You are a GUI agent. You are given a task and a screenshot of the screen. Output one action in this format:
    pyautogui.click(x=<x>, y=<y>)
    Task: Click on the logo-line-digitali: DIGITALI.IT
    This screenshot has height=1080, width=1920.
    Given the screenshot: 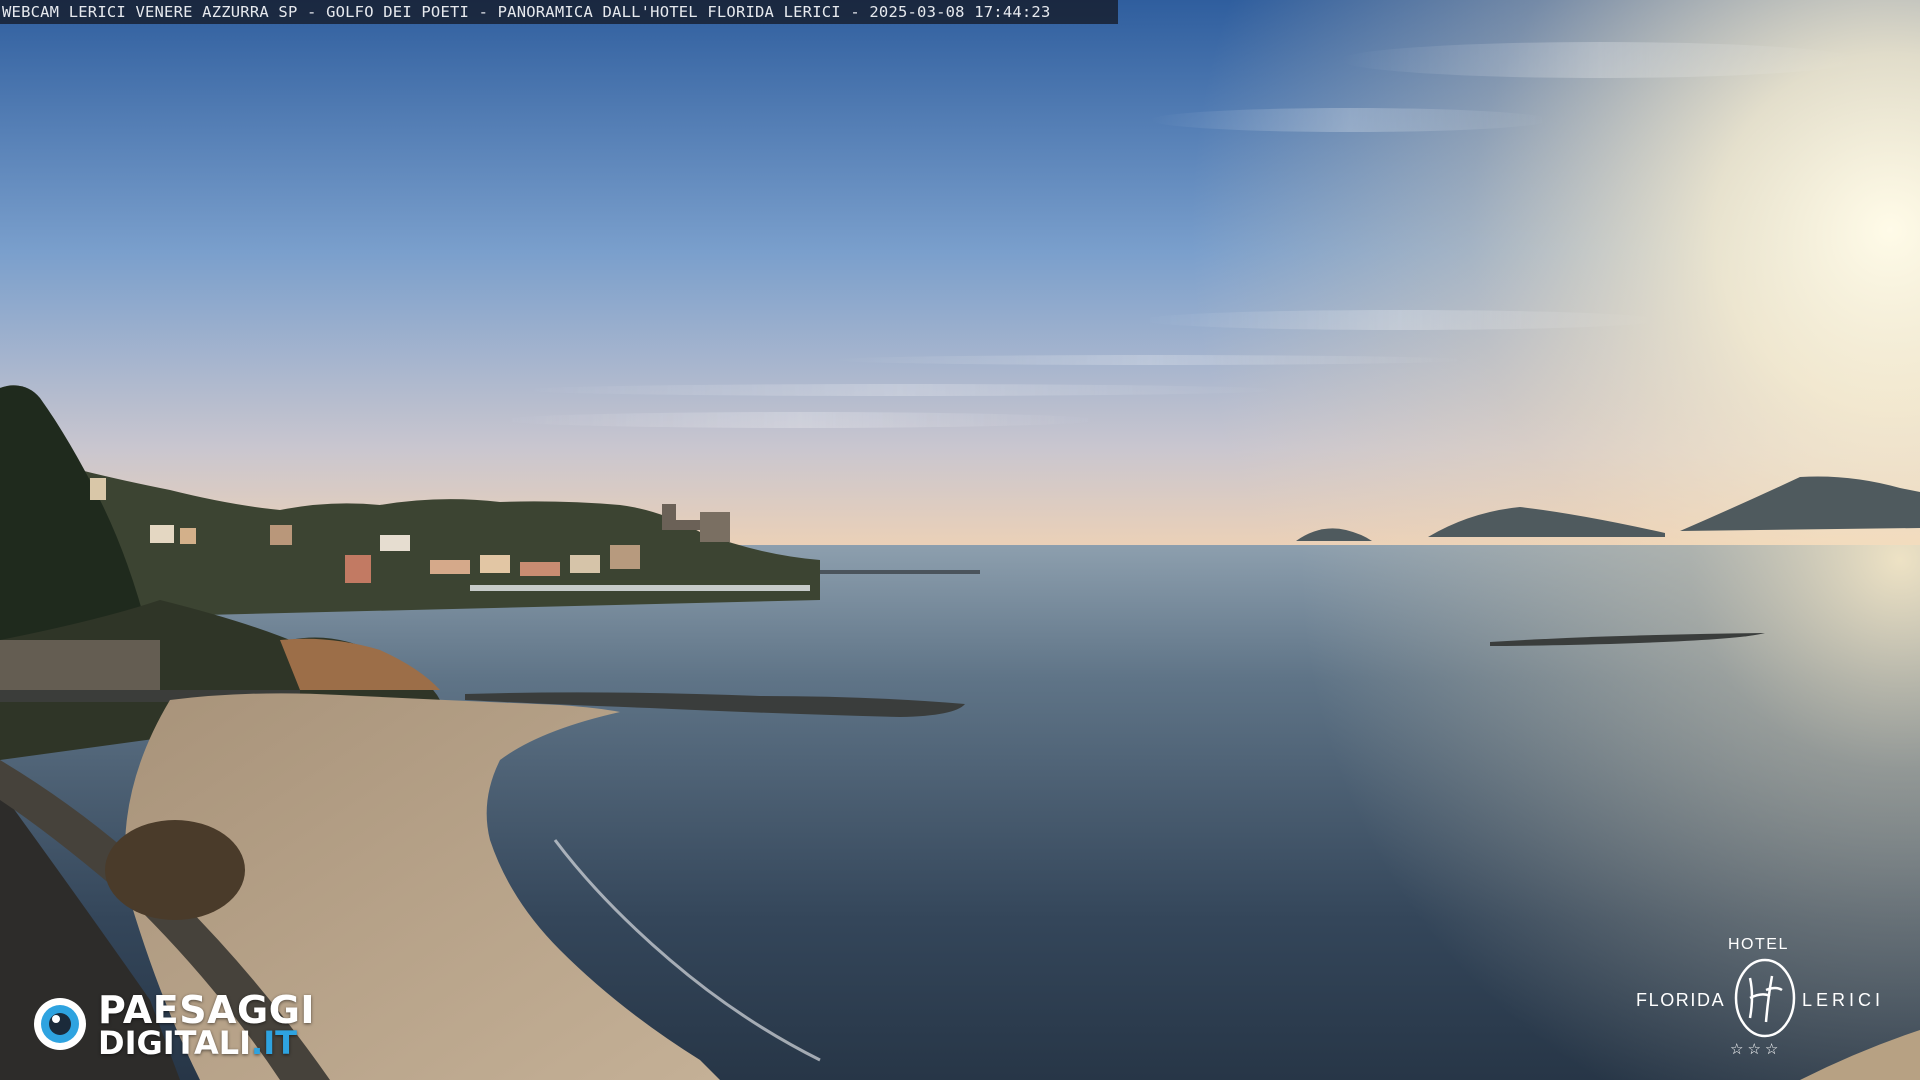 What is the action you would take?
    pyautogui.click(x=197, y=1043)
    